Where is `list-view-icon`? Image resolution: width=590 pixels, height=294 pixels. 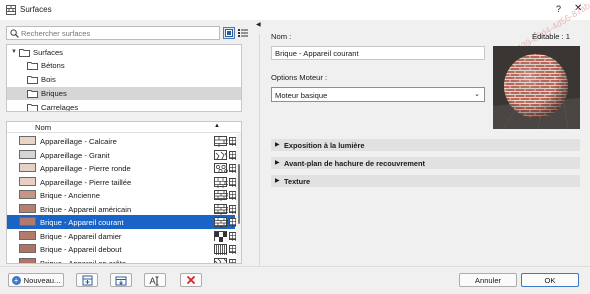
list-view-icon is located at coordinates (243, 33).